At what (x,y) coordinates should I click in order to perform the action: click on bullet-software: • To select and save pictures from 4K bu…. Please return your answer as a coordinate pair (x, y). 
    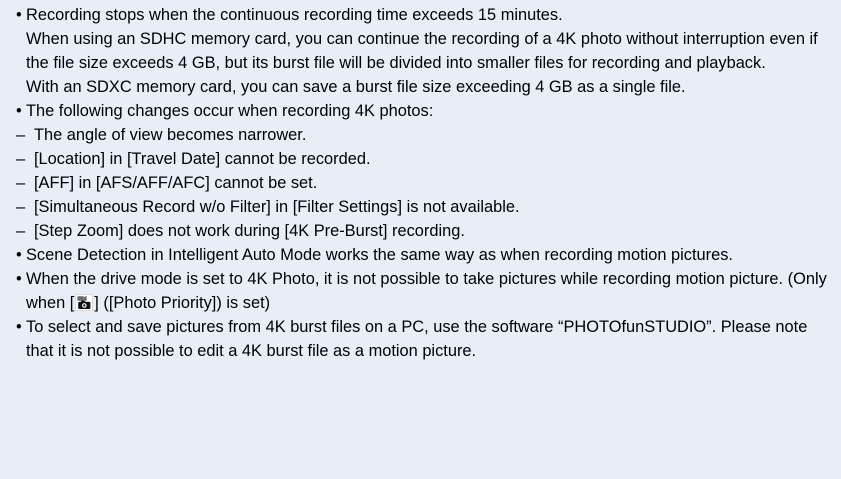
    Looking at the image, I should click on (424, 339).